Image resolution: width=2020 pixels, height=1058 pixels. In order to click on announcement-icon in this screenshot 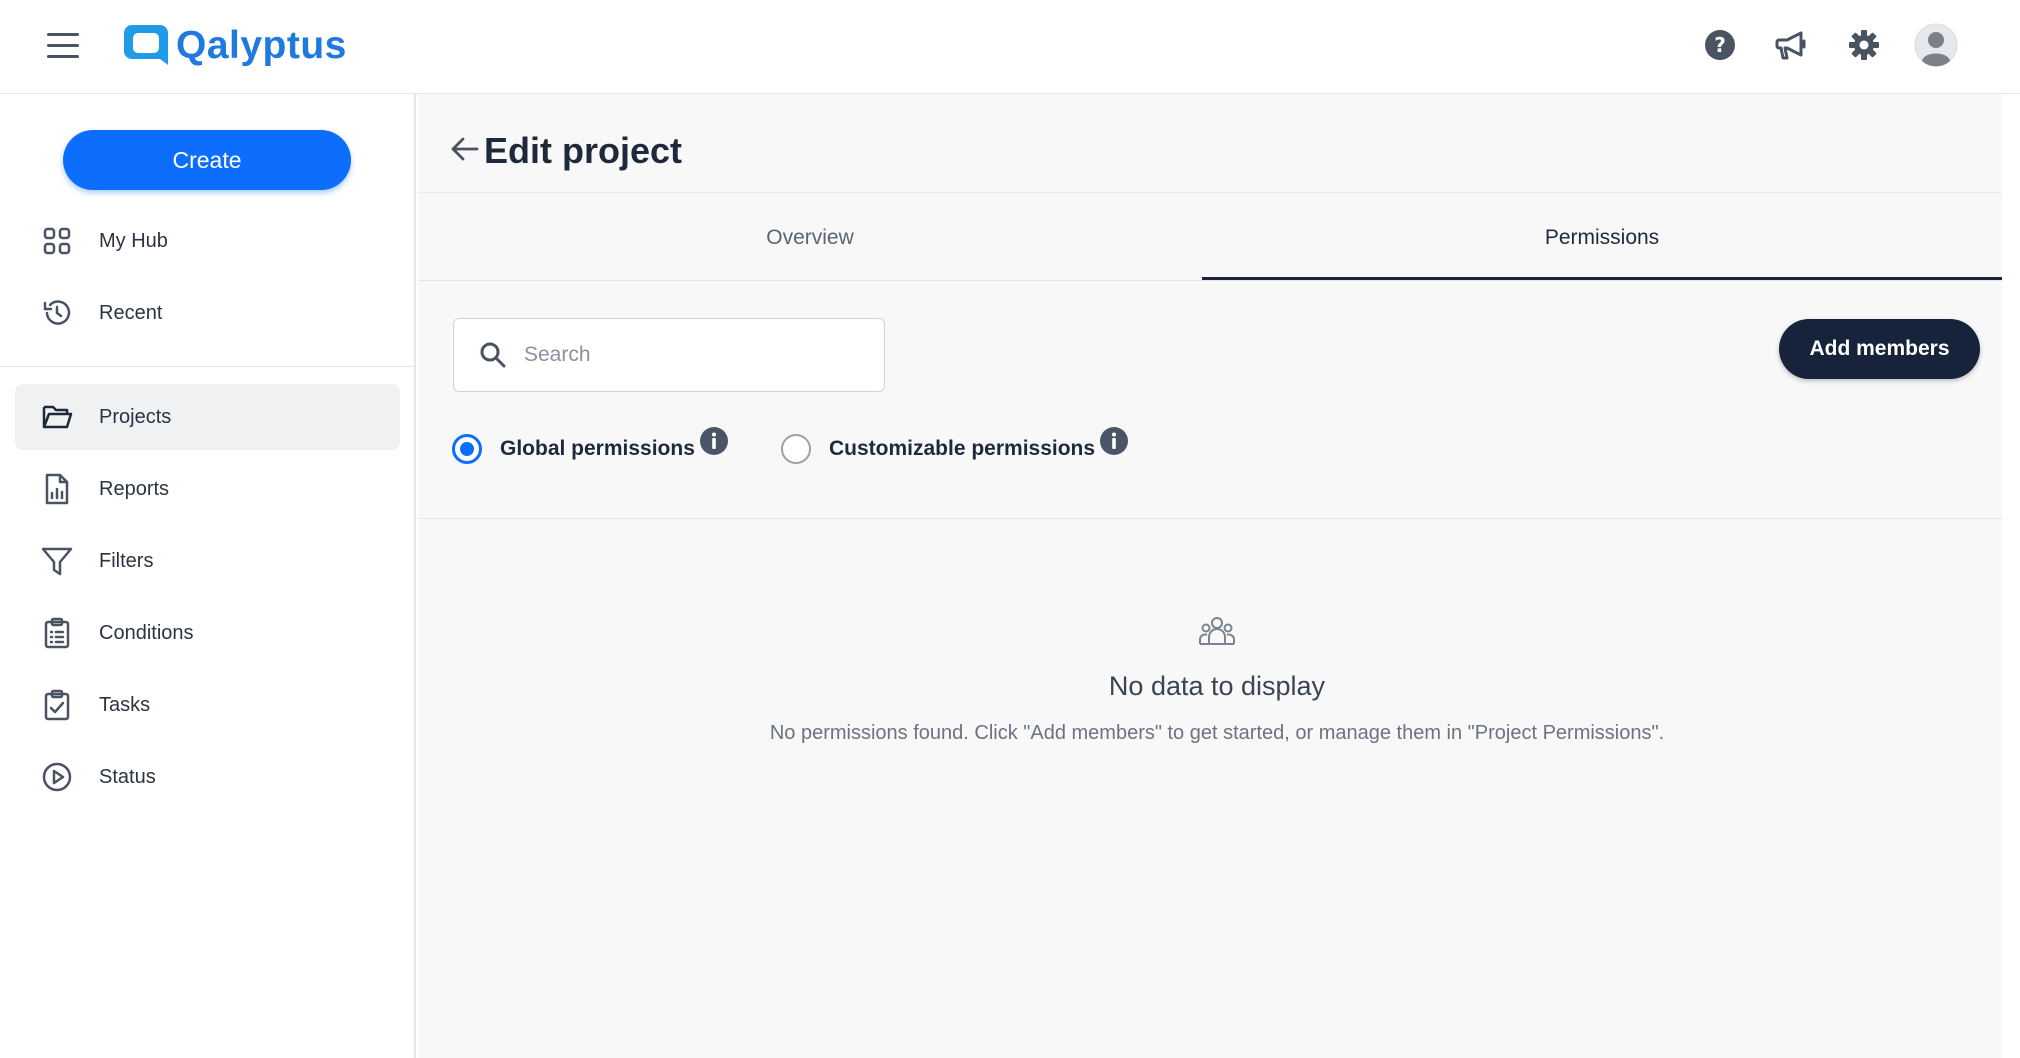, I will do `click(1792, 45)`.